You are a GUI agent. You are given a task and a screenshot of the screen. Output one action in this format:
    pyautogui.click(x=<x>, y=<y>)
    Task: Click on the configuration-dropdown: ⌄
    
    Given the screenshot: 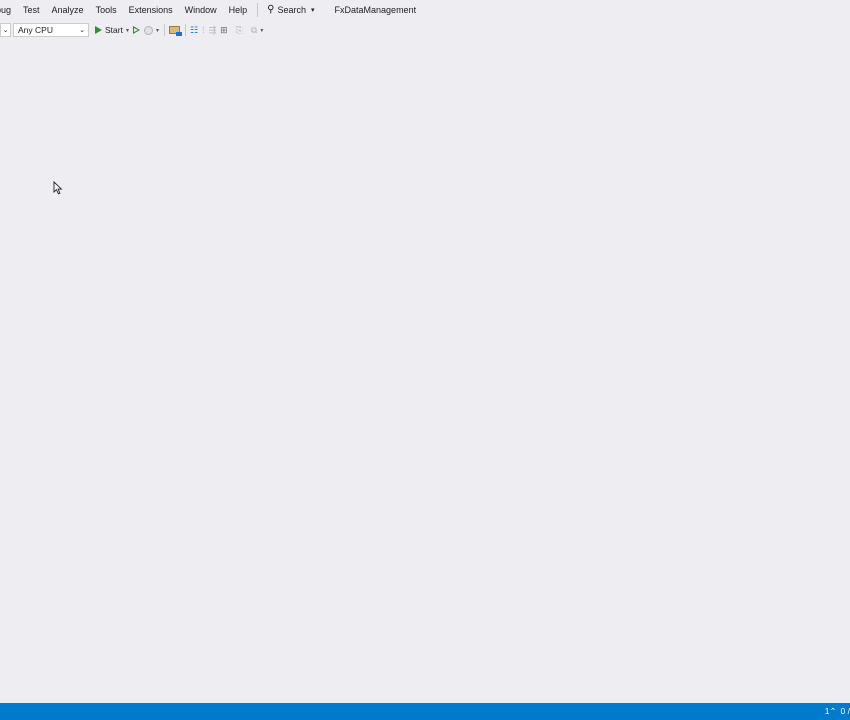 What is the action you would take?
    pyautogui.click(x=5, y=30)
    